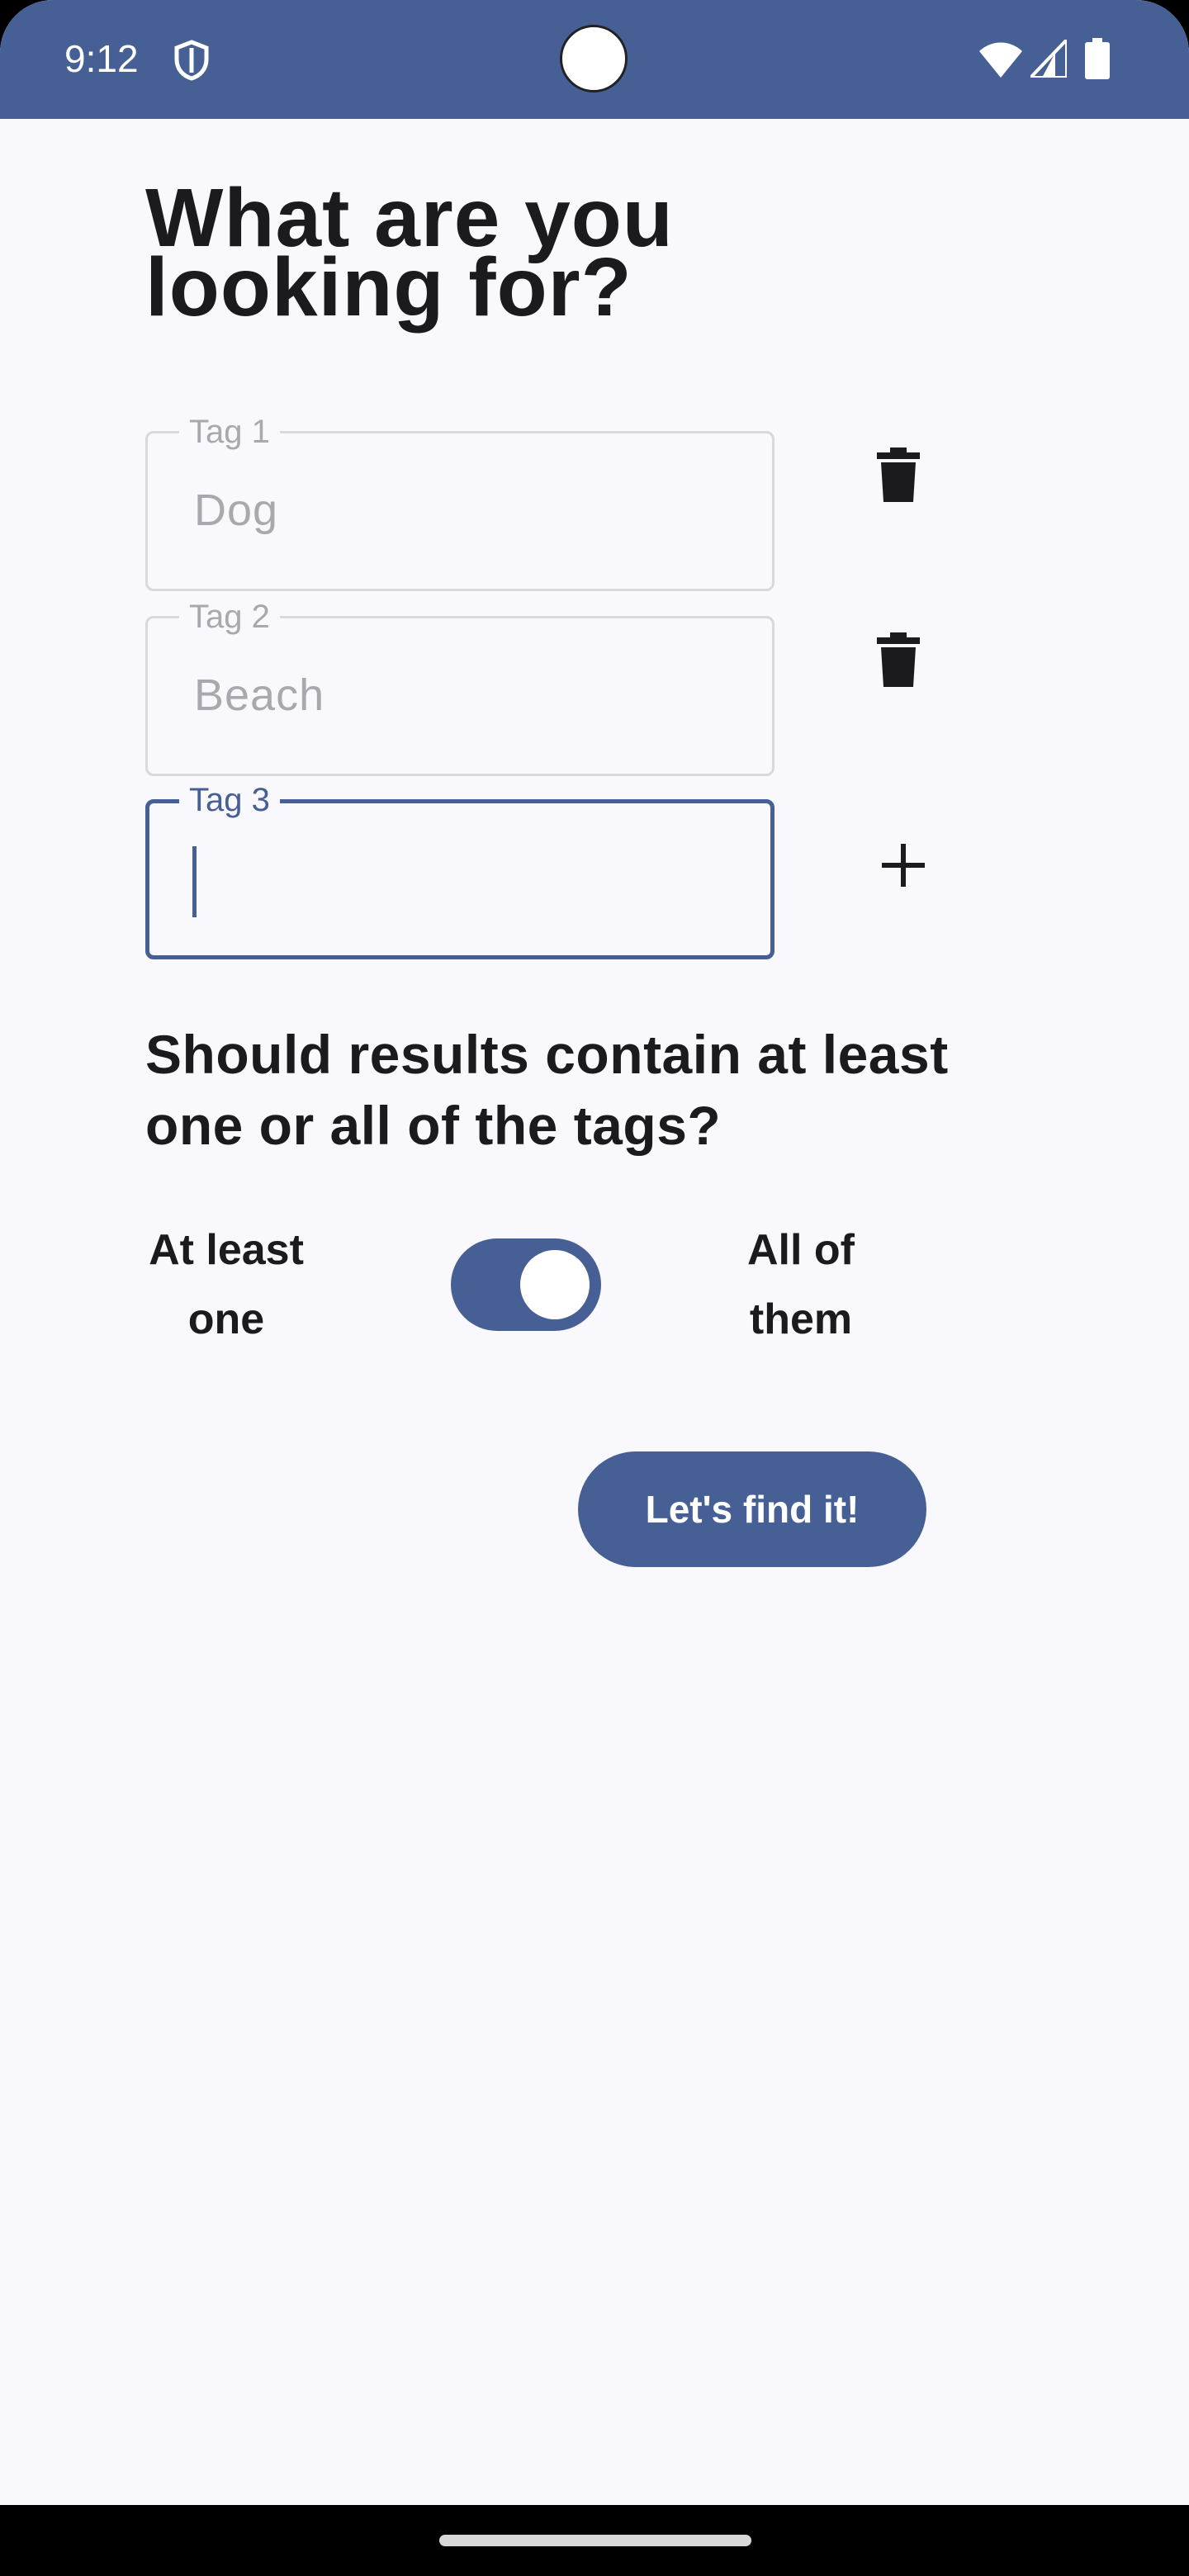  I want to click on option-at-least-one: At least one, so click(226, 1284).